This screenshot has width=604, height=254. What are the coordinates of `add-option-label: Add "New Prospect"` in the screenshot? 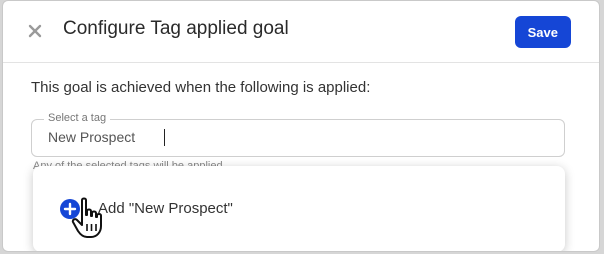 It's located at (165, 208).